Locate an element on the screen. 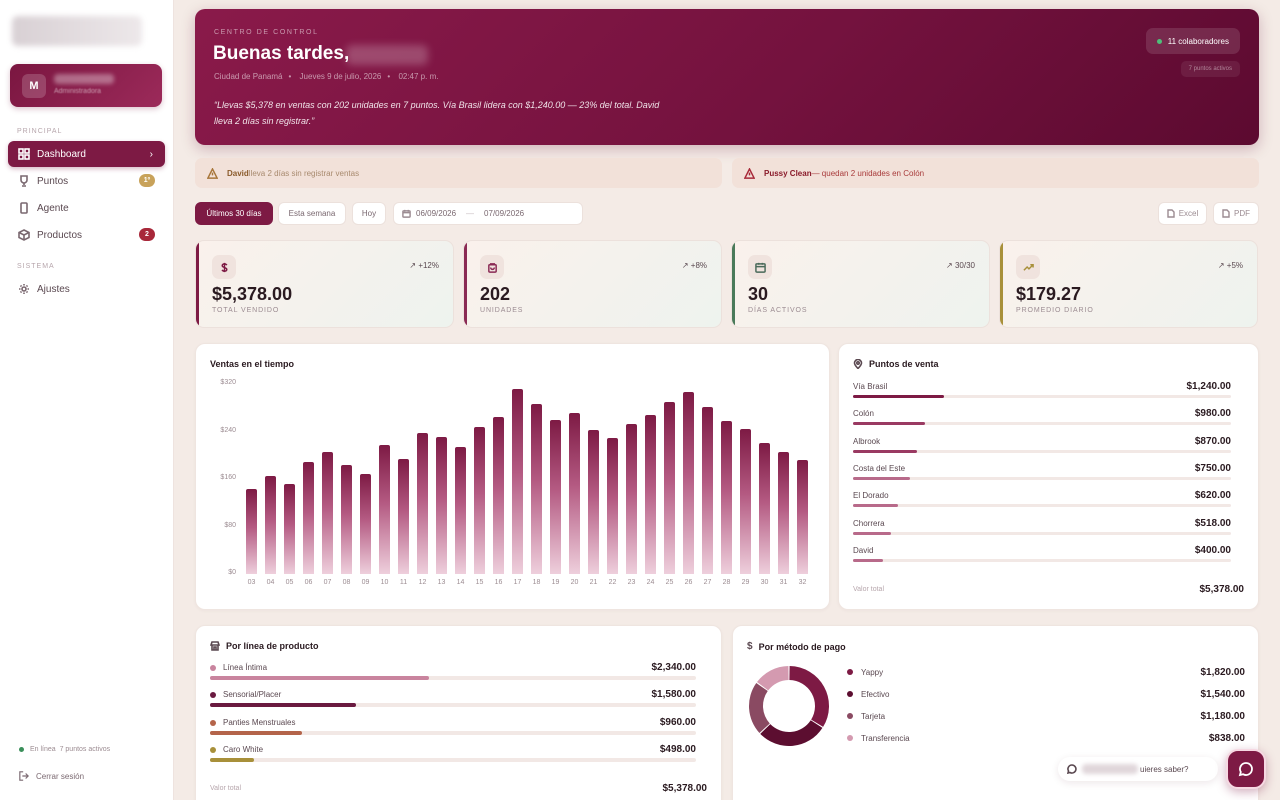  collaborators-pill: 11 colaboradores is located at coordinates (1192, 41).